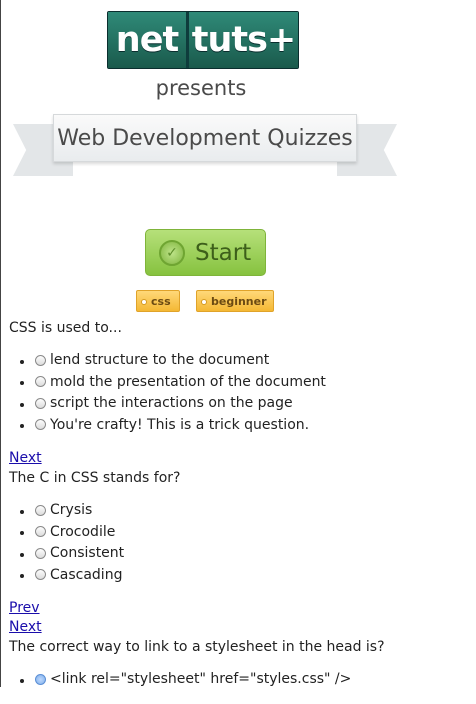 The height and width of the screenshot is (704, 476). What do you see at coordinates (83, 531) in the screenshot?
I see `option-label: Crocodile` at bounding box center [83, 531].